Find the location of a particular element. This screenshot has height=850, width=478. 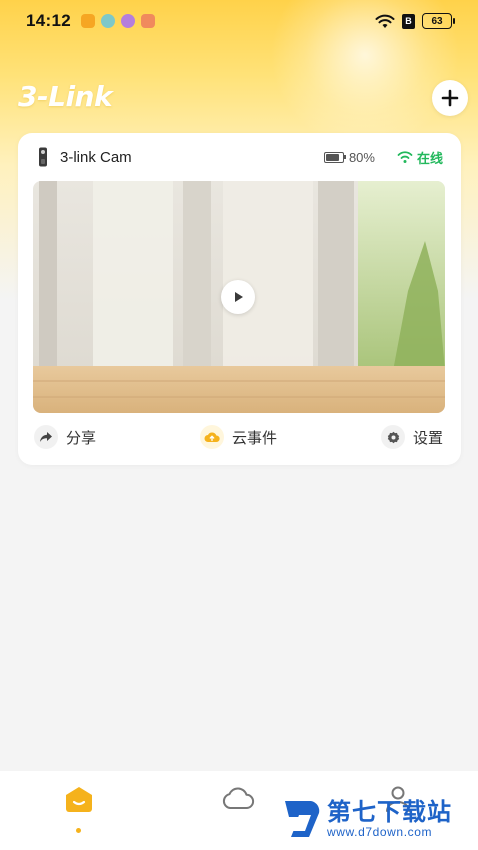

app-logo: 3-Link is located at coordinates (65, 96).